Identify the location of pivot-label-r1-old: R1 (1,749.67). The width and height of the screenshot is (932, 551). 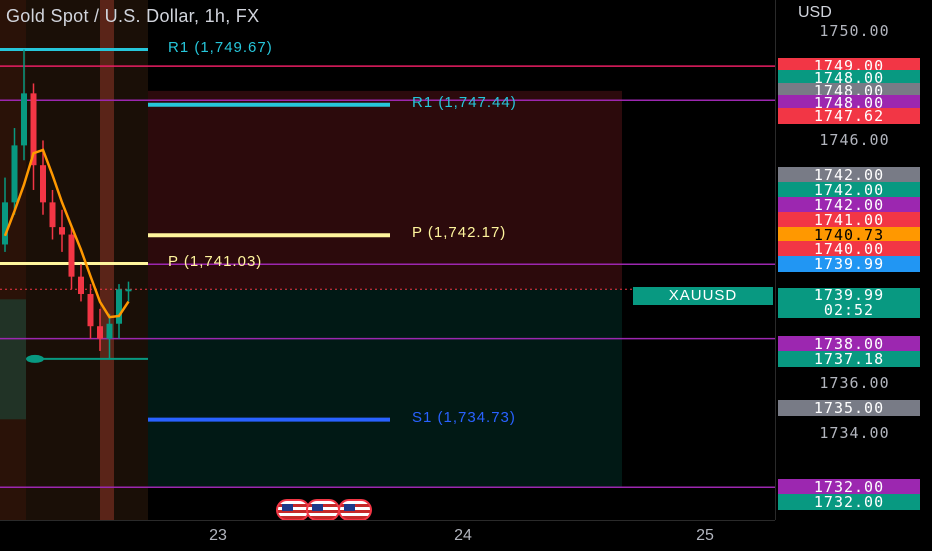
(220, 47).